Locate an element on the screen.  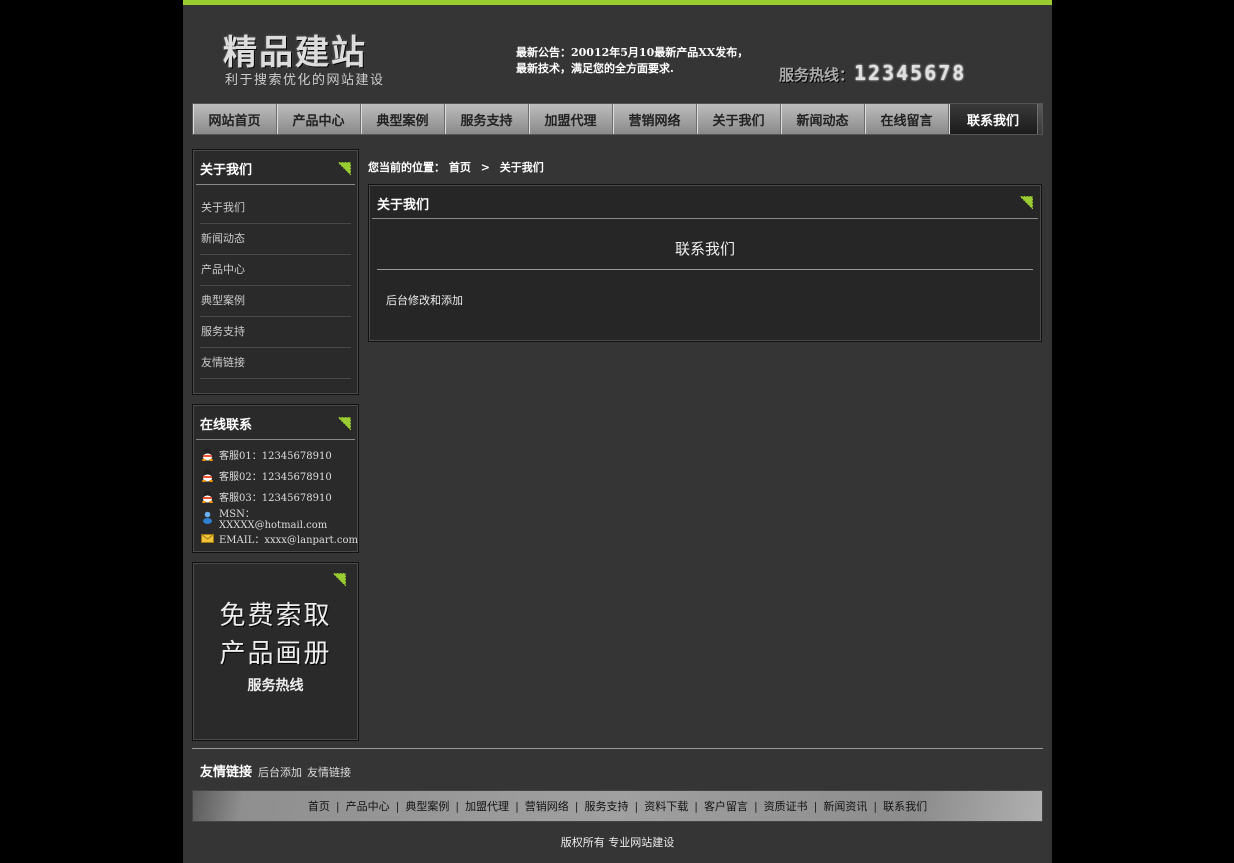
contact-item: MSN：XXXXX@hotmail.com is located at coordinates (279, 519).